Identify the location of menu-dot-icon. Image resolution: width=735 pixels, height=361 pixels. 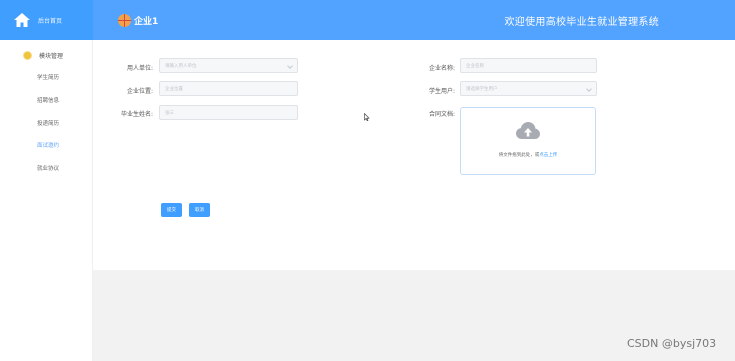
(27, 55).